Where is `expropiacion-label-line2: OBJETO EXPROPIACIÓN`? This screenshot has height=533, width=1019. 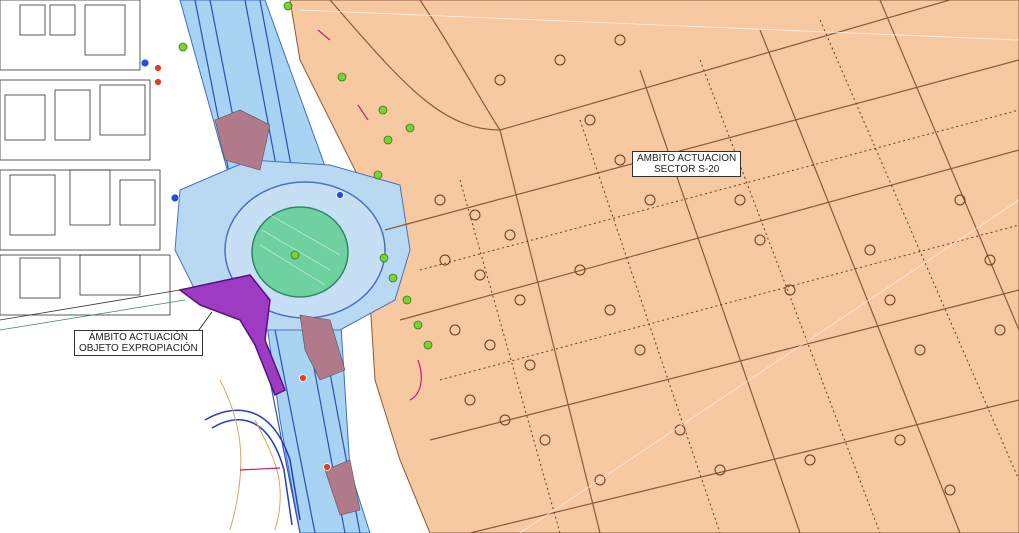
expropiacion-label-line2: OBJETO EXPROPIACIÓN is located at coordinates (138, 348).